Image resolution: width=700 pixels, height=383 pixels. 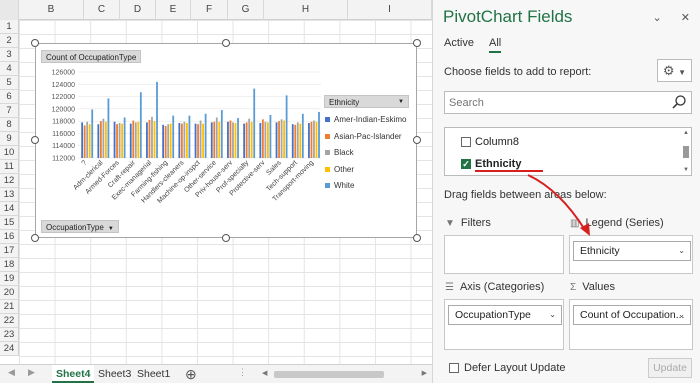 I want to click on axis-field-pill: OccupationType ⌄, so click(x=505, y=315).